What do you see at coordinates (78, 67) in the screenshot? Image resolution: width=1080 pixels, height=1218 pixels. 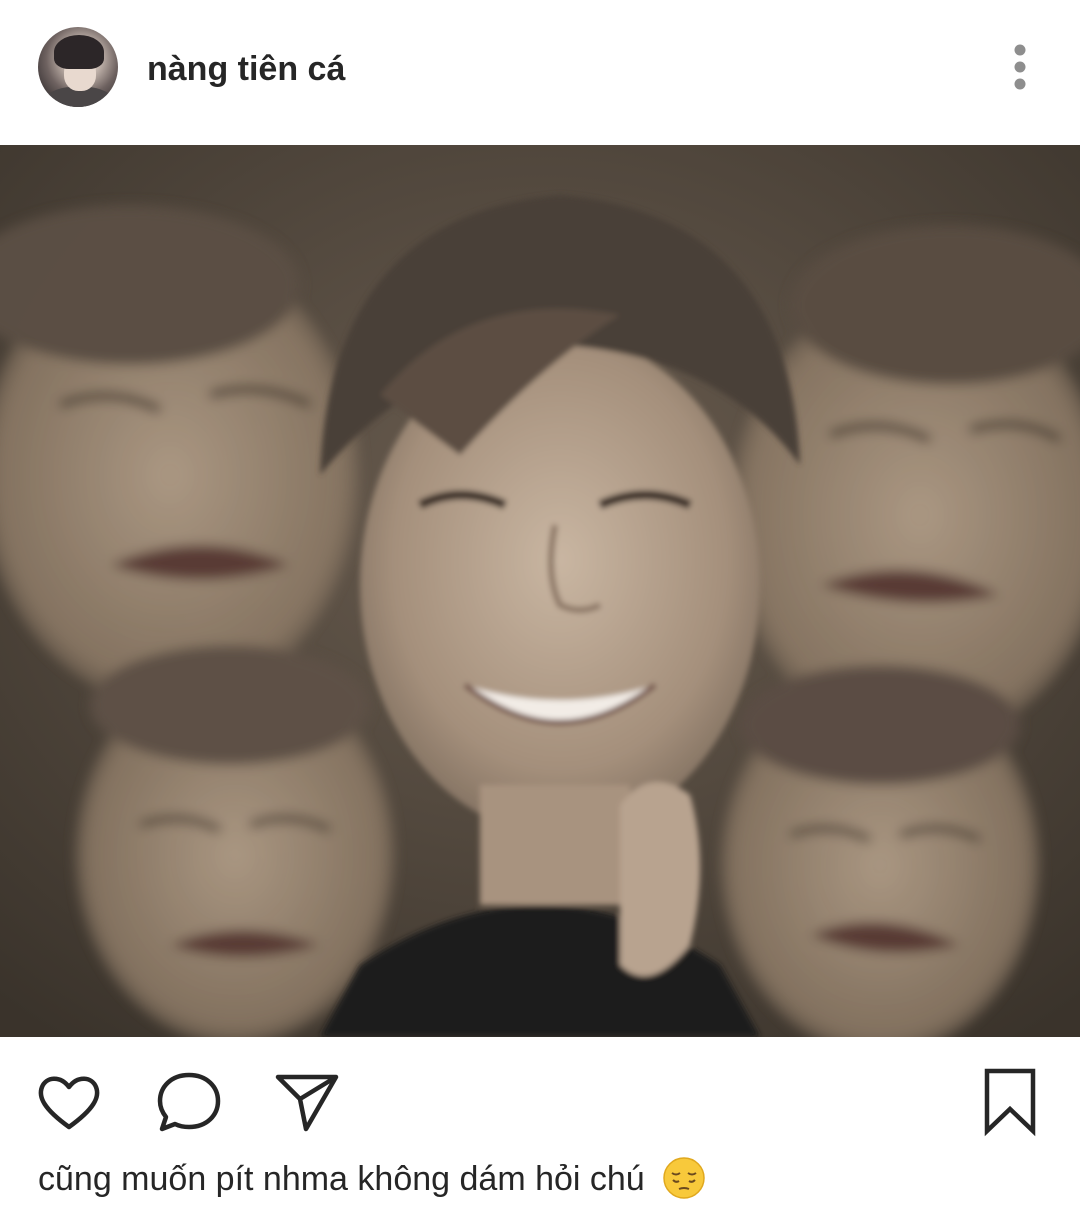 I see `profile-avatar` at bounding box center [78, 67].